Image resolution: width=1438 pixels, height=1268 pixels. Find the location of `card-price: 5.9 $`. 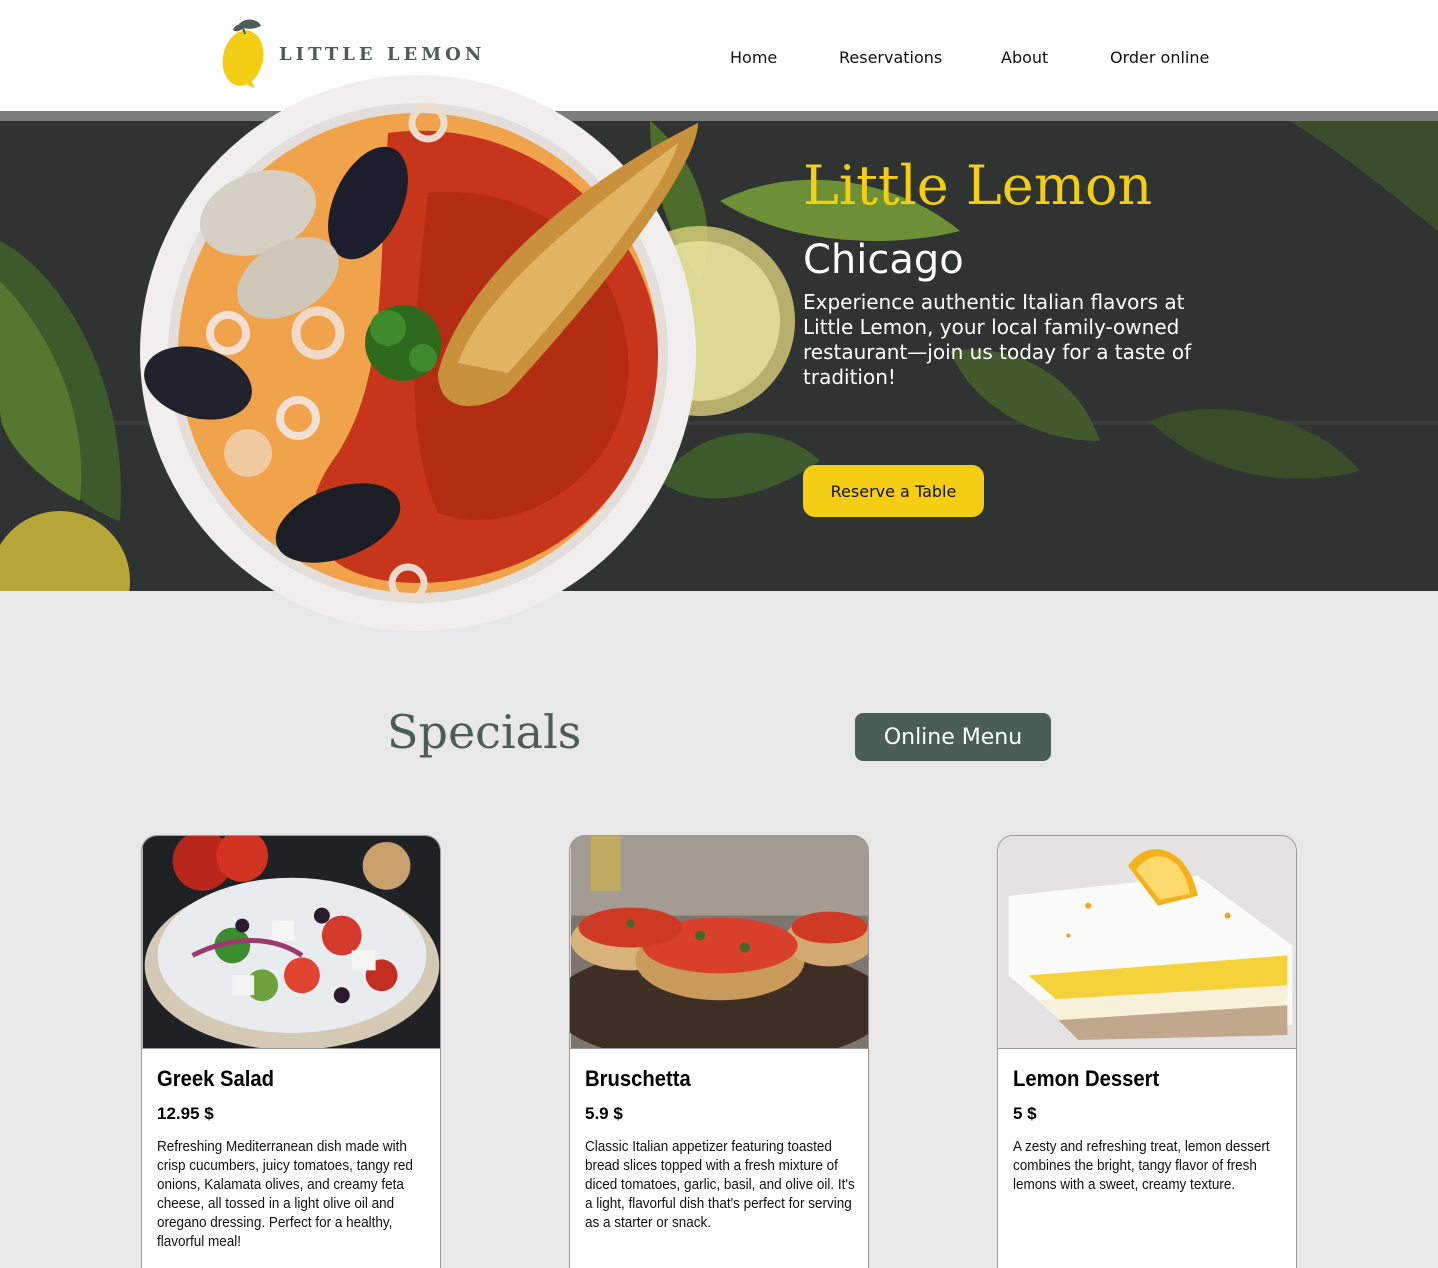

card-price: 5.9 $ is located at coordinates (604, 1113).